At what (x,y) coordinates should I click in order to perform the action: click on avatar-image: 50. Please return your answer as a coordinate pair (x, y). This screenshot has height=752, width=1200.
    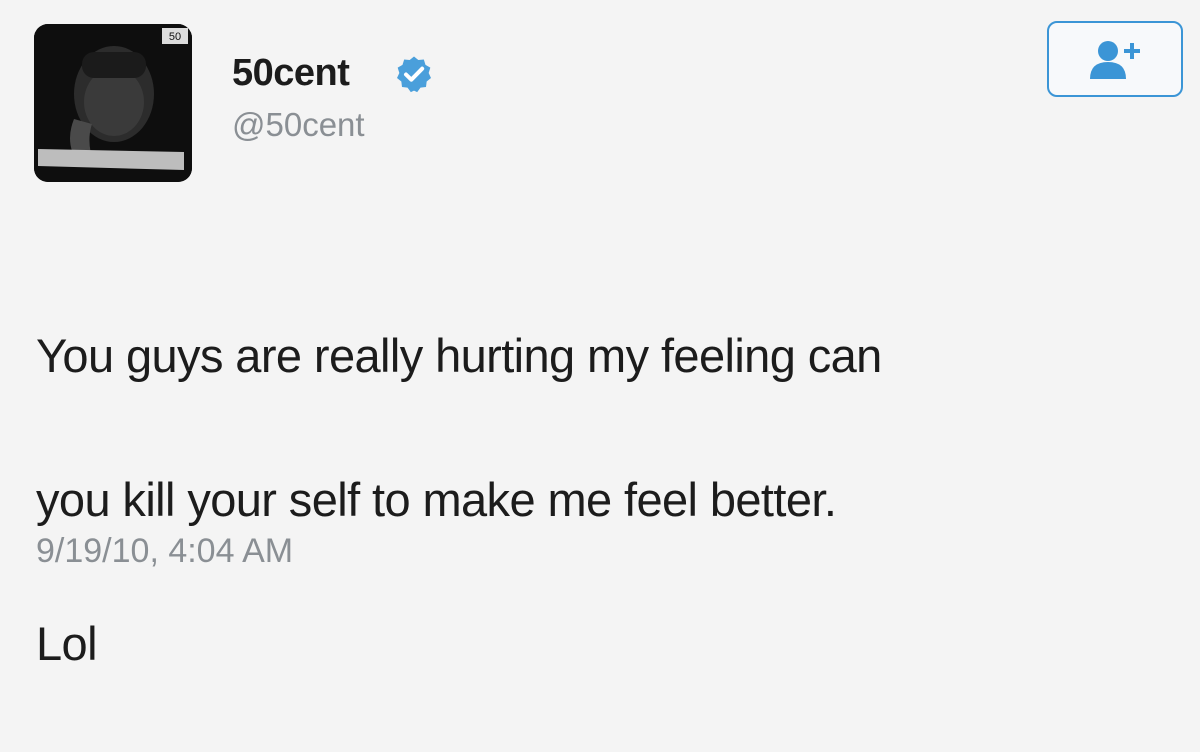
    Looking at the image, I should click on (113, 103).